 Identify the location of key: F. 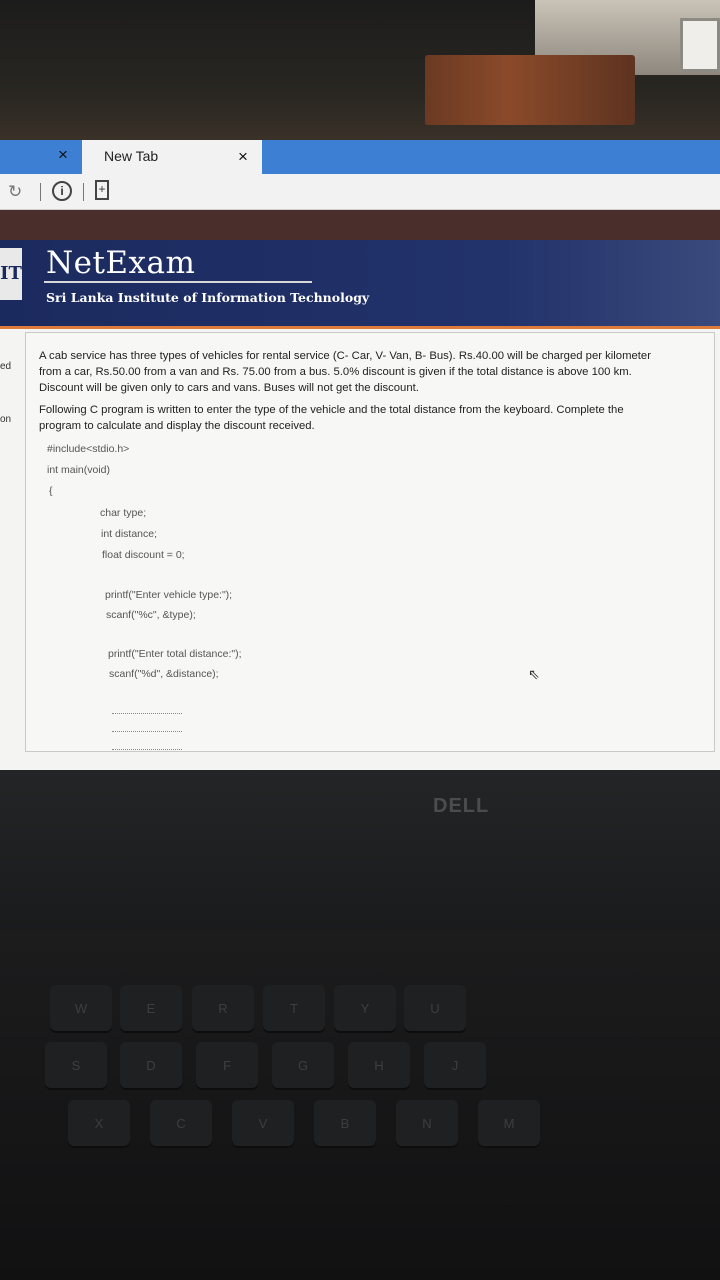
(227, 1066).